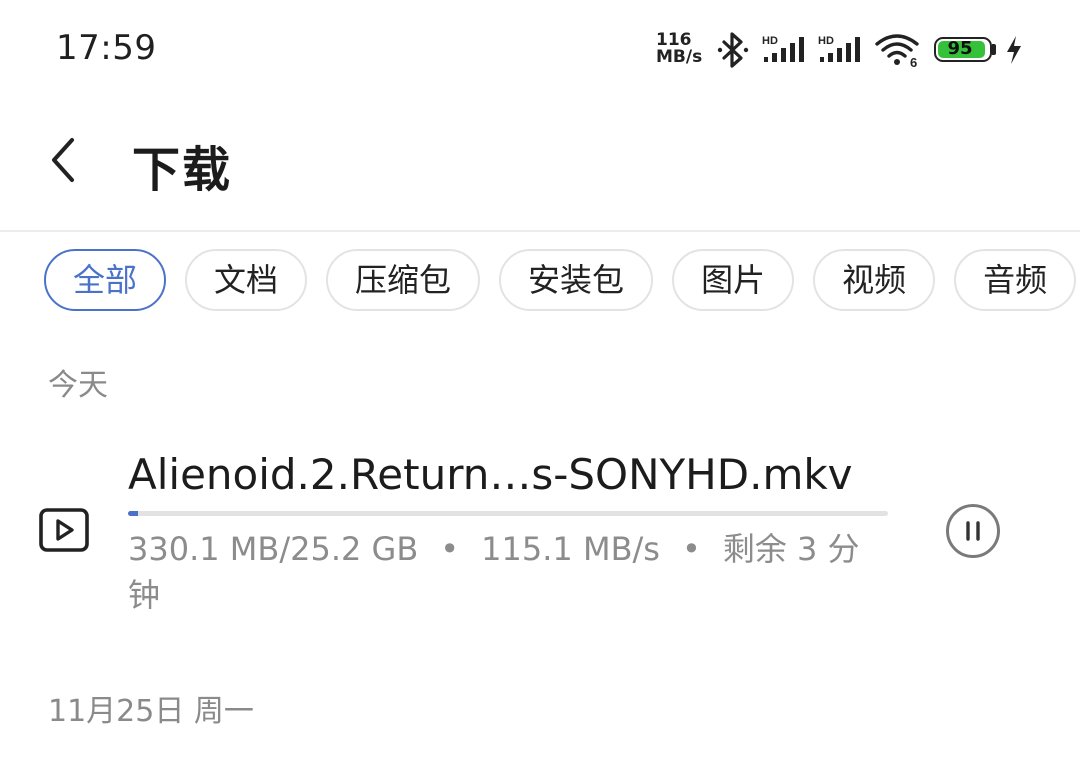 Image resolution: width=1080 pixels, height=769 pixels. I want to click on header-divider, so click(540, 231).